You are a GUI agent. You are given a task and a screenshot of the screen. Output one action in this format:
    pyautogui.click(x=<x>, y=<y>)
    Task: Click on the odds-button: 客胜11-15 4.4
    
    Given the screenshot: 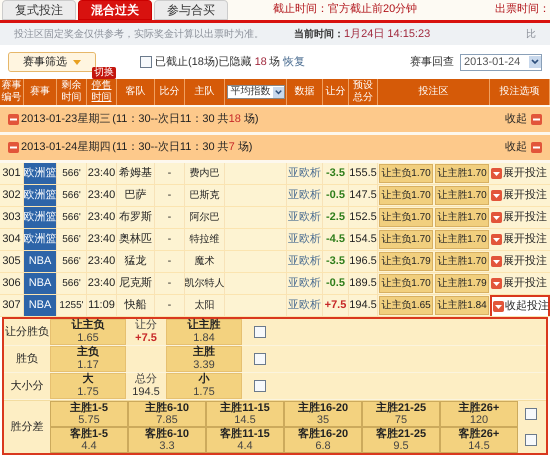 What is the action you would take?
    pyautogui.click(x=245, y=440)
    